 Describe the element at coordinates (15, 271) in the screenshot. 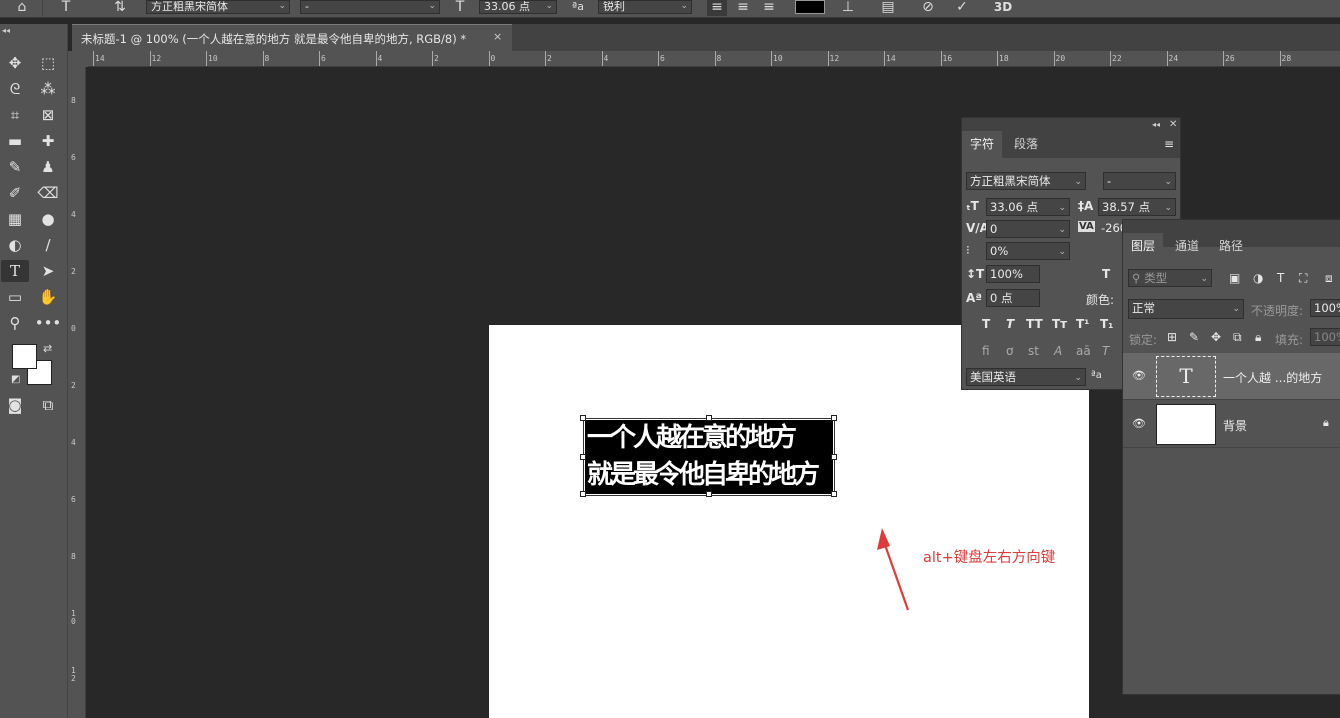

I see `type-tool-icon: T` at that location.